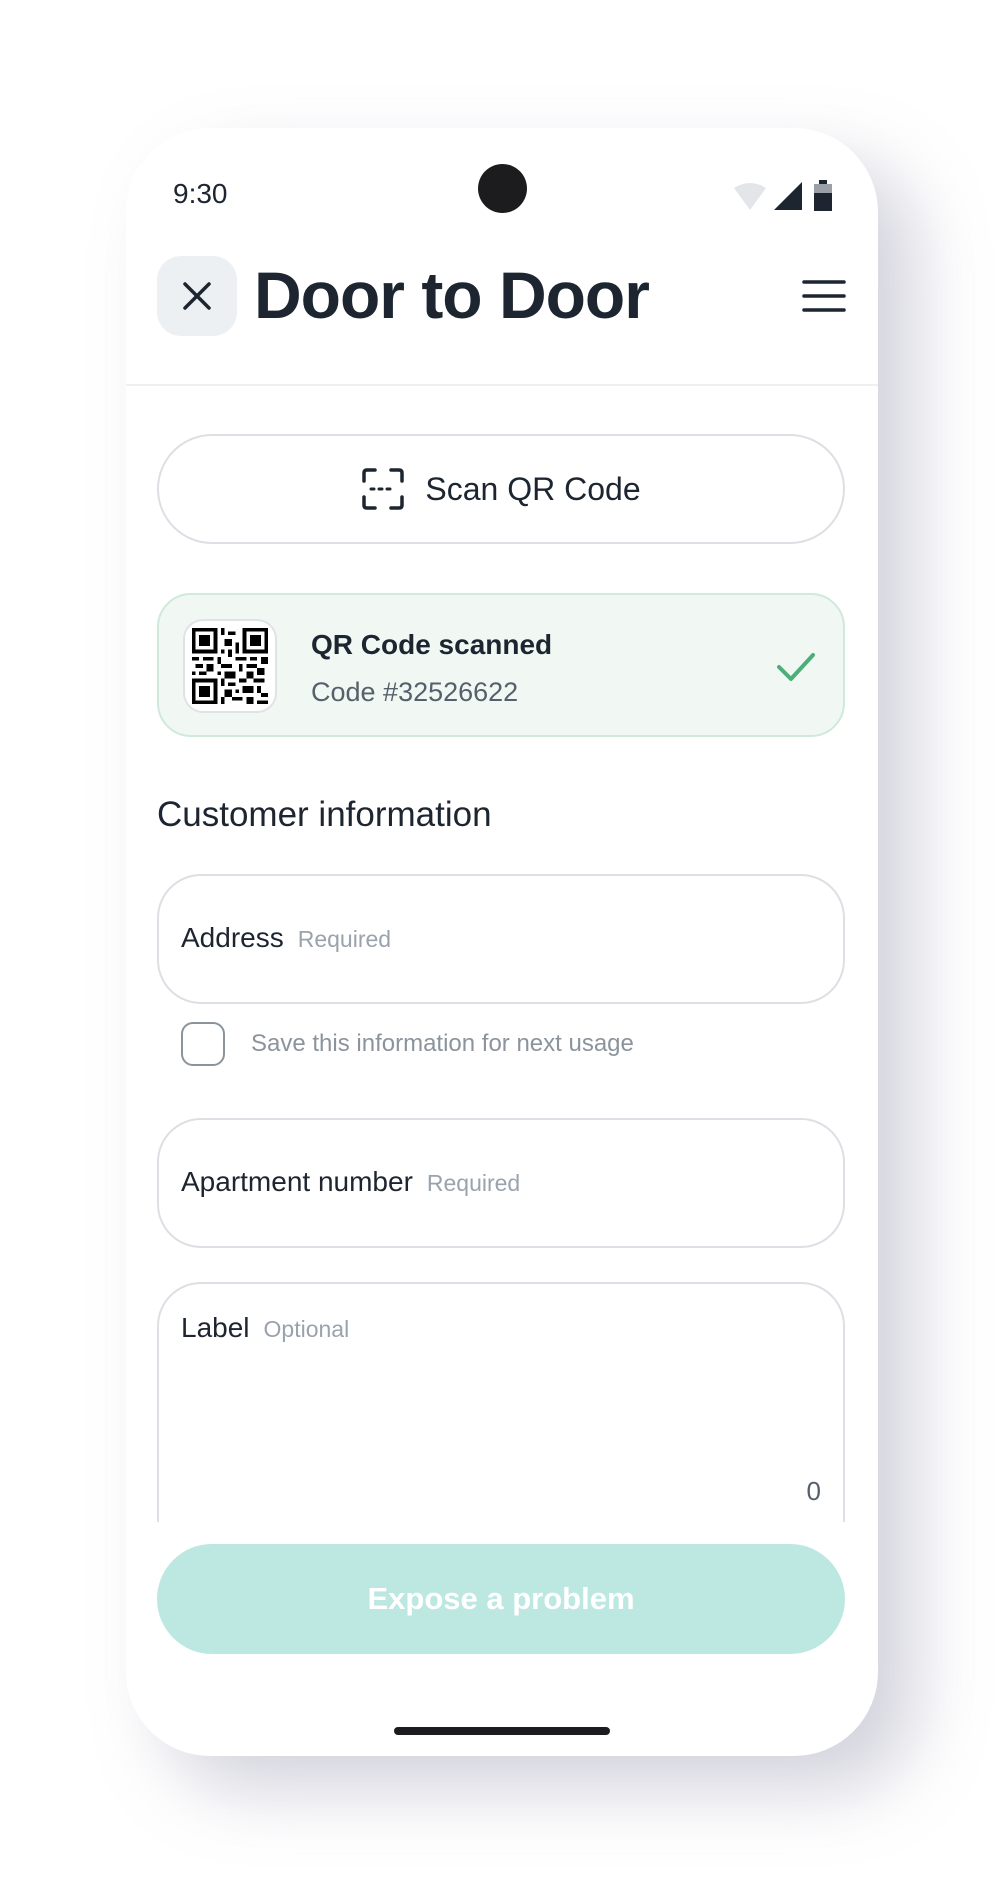  I want to click on status-icons, so click(786, 196).